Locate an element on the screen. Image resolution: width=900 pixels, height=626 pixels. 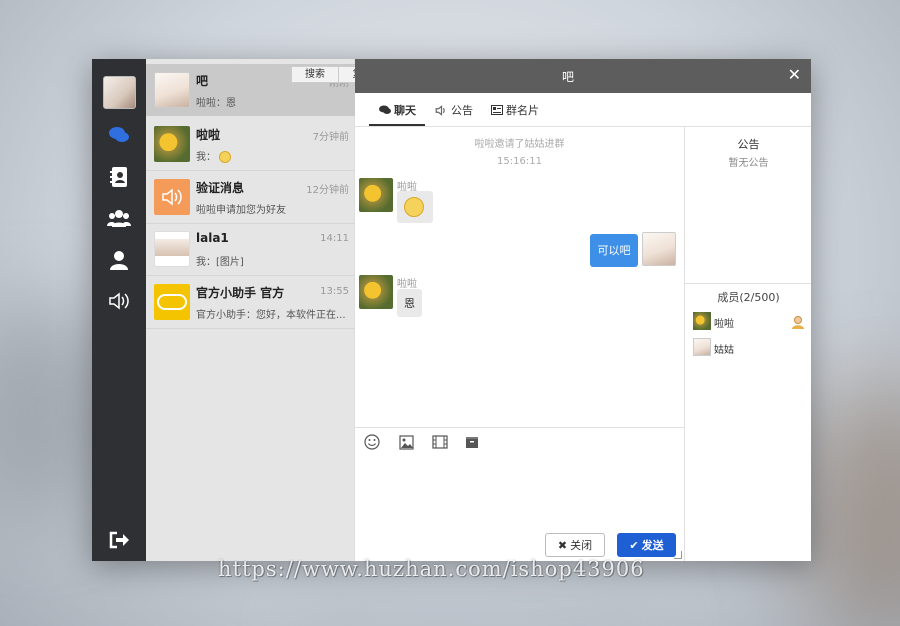
conversation-time: 12分钟前 is located at coordinates (327, 190).